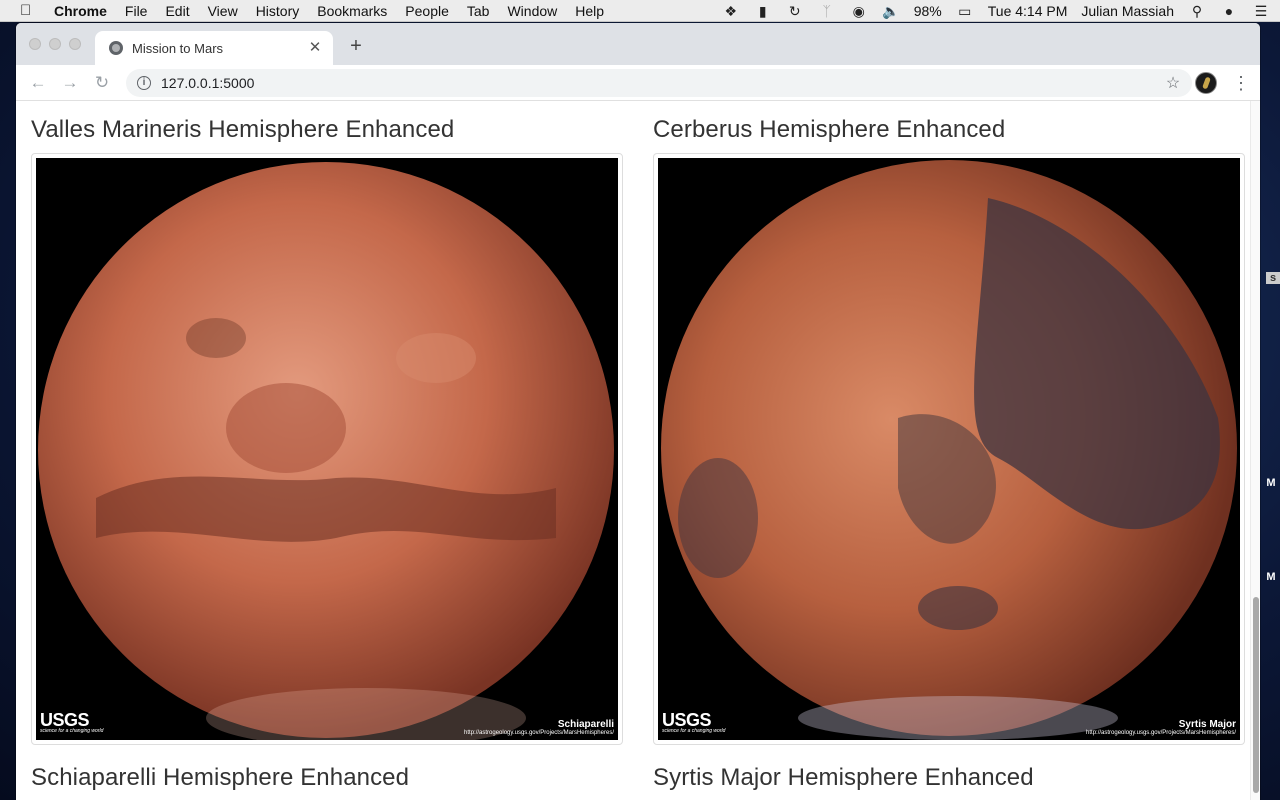  I want to click on minimize-window-button, so click(55, 44).